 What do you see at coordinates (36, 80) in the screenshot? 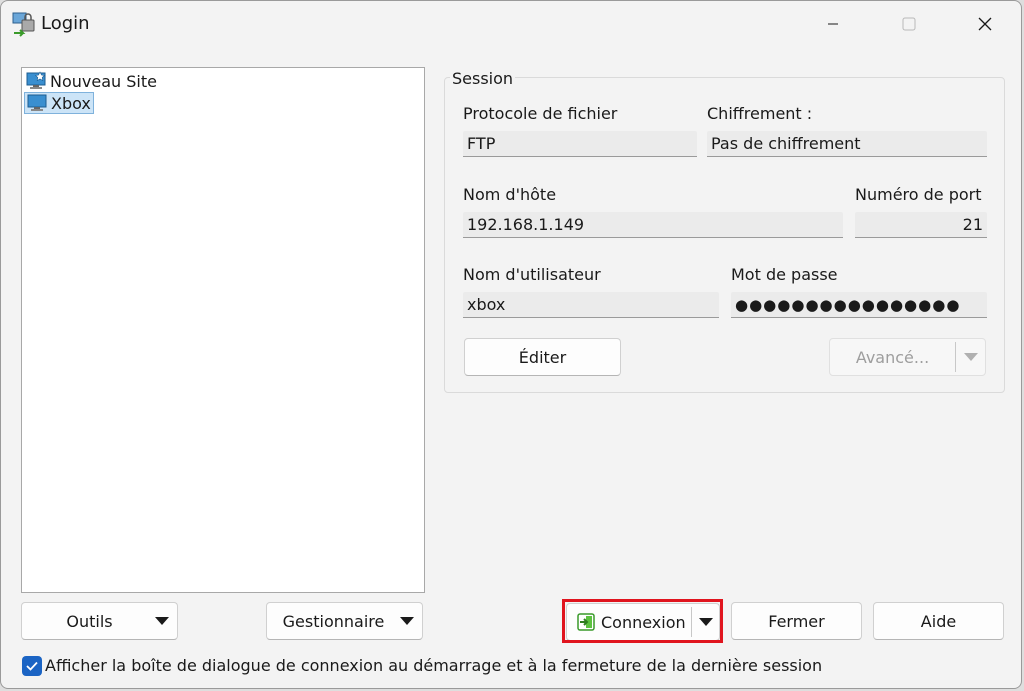
I see `new-site-icon` at bounding box center [36, 80].